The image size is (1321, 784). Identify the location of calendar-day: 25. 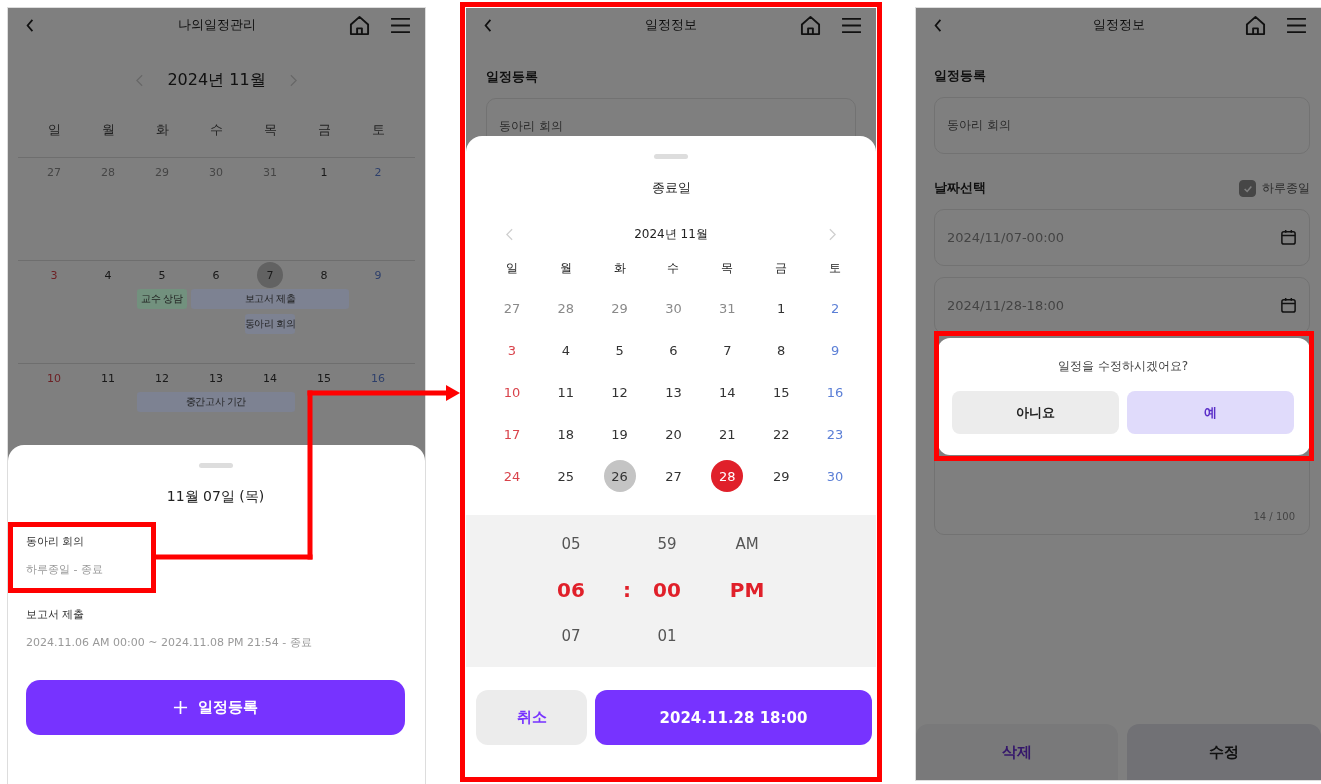
(565, 476).